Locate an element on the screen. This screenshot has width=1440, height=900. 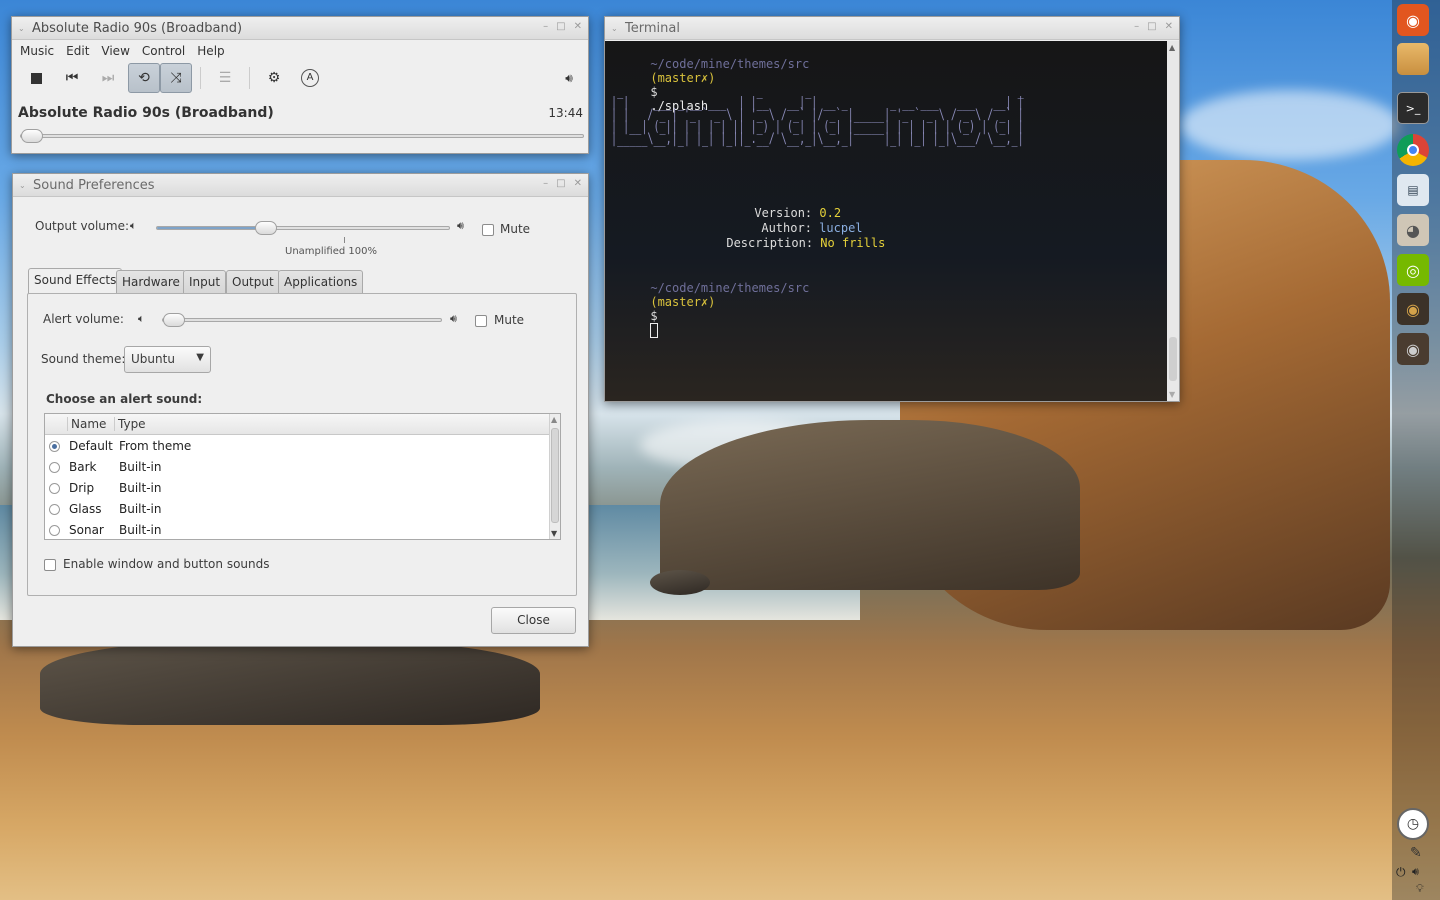
music-menubar: Music Edit View Control Help is located at coordinates (300, 50).